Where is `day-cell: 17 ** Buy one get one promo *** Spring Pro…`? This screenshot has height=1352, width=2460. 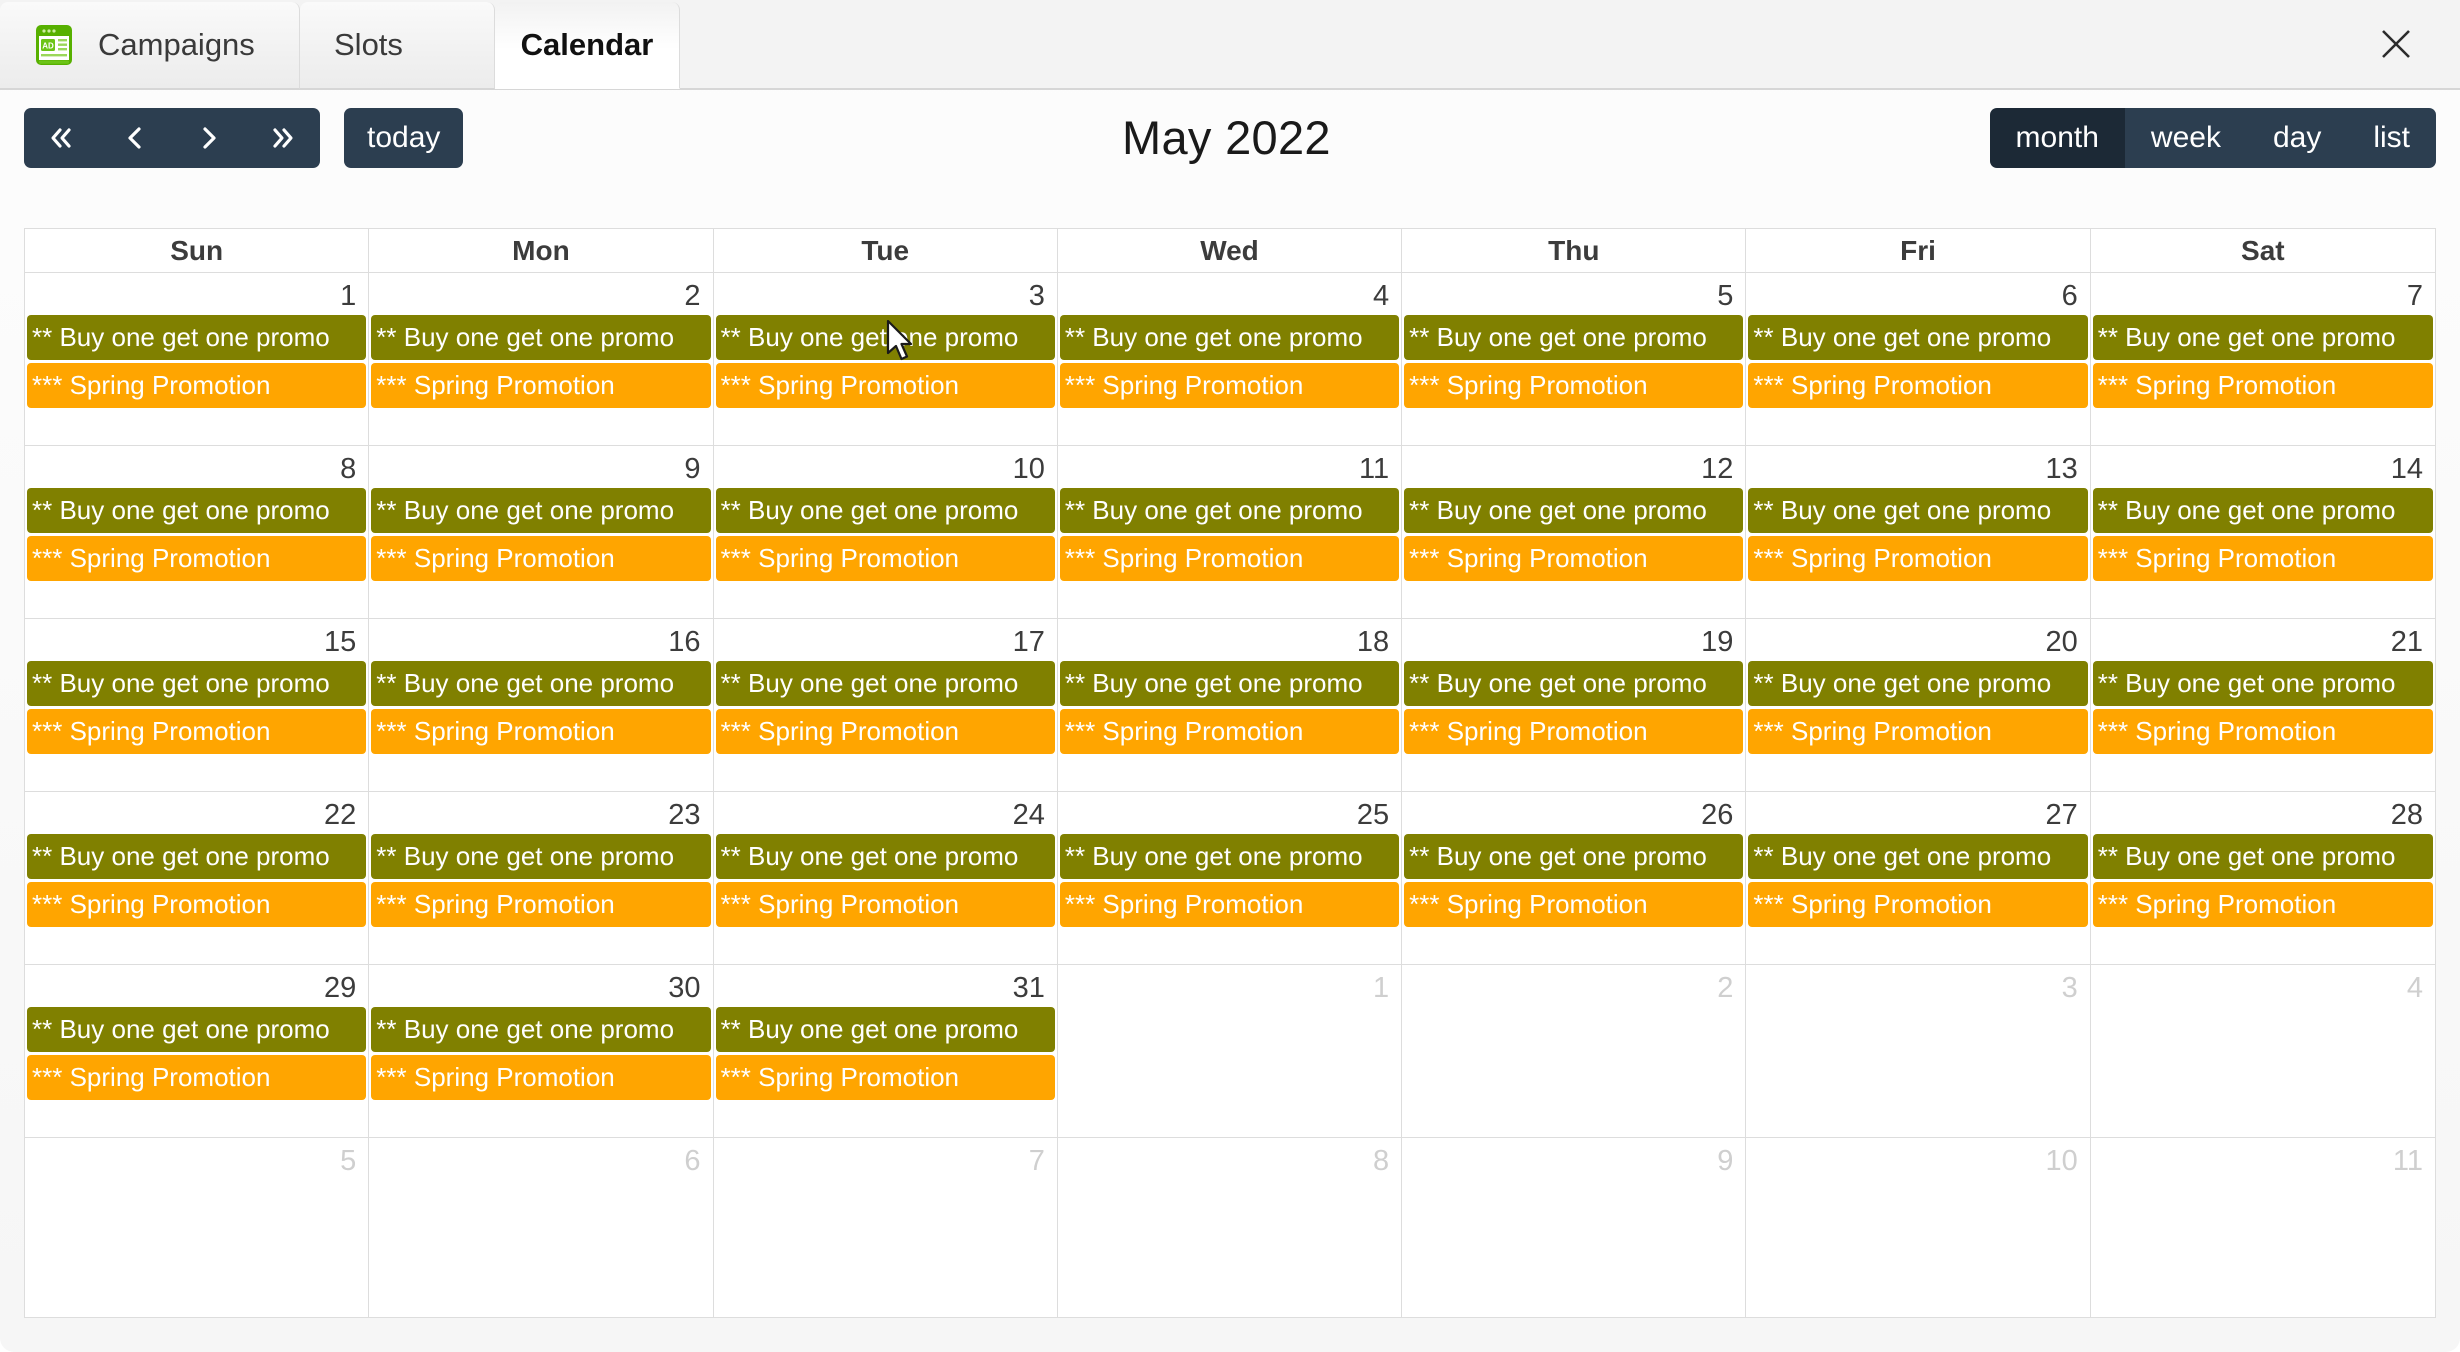
day-cell: 17 ** Buy one get one promo *** Spring Pro… is located at coordinates (885, 705).